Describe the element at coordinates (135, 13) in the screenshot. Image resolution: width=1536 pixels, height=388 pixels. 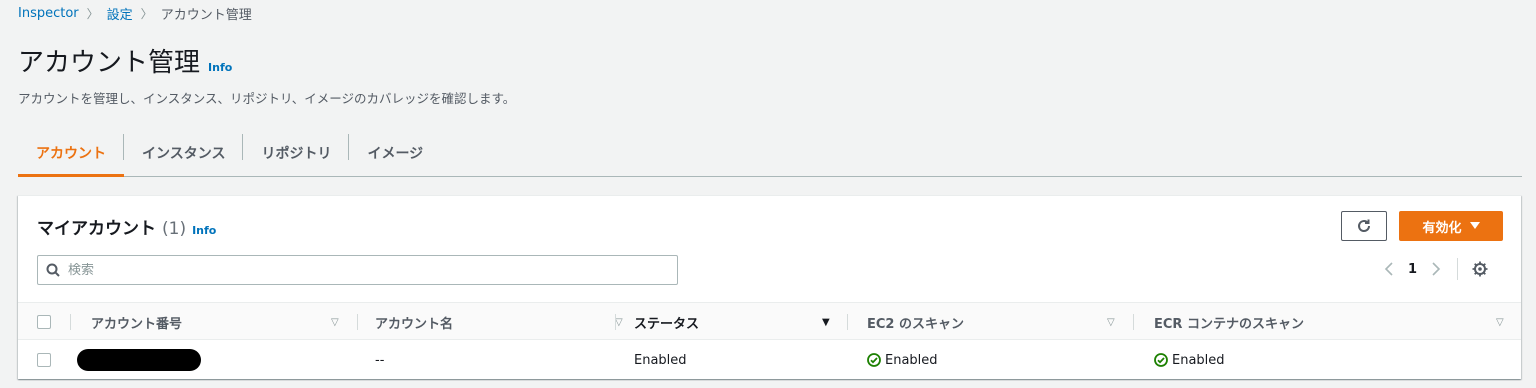
I see `breadcrumb: Inspector 〉 設定 〉 アカウント管理` at that location.